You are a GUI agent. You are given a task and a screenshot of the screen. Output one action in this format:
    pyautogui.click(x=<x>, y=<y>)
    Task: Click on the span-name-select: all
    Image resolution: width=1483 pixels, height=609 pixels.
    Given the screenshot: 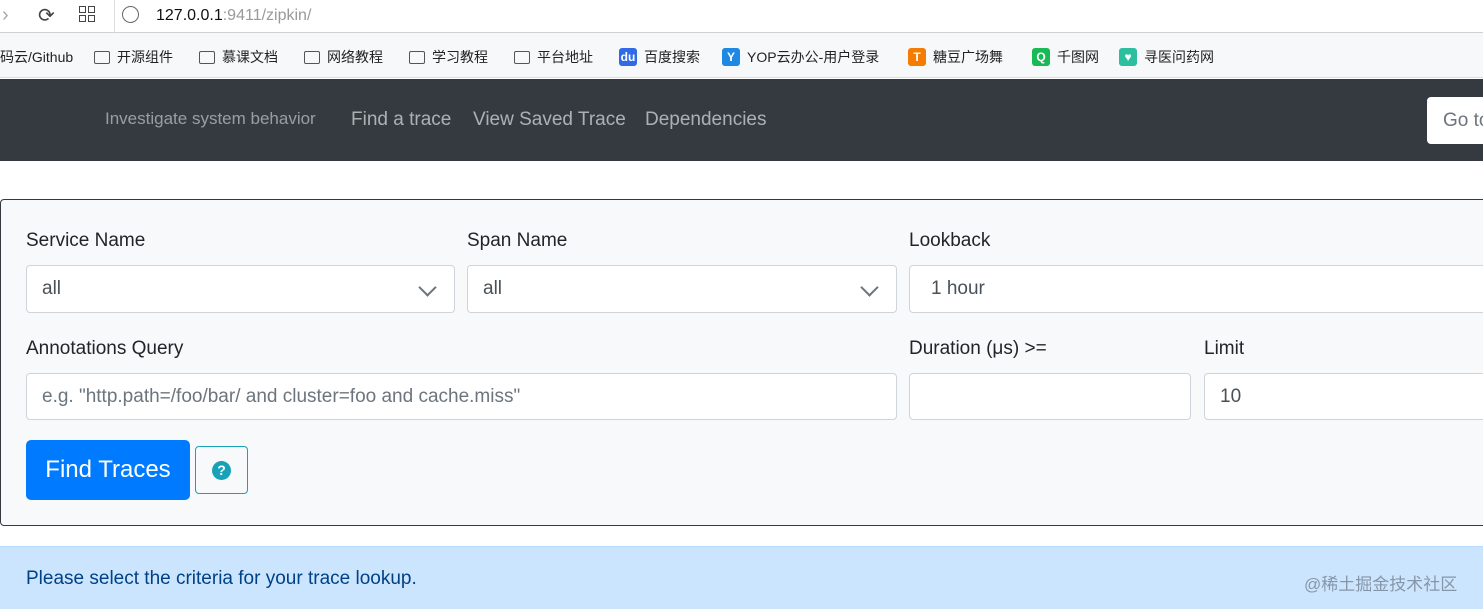 What is the action you would take?
    pyautogui.click(x=682, y=289)
    